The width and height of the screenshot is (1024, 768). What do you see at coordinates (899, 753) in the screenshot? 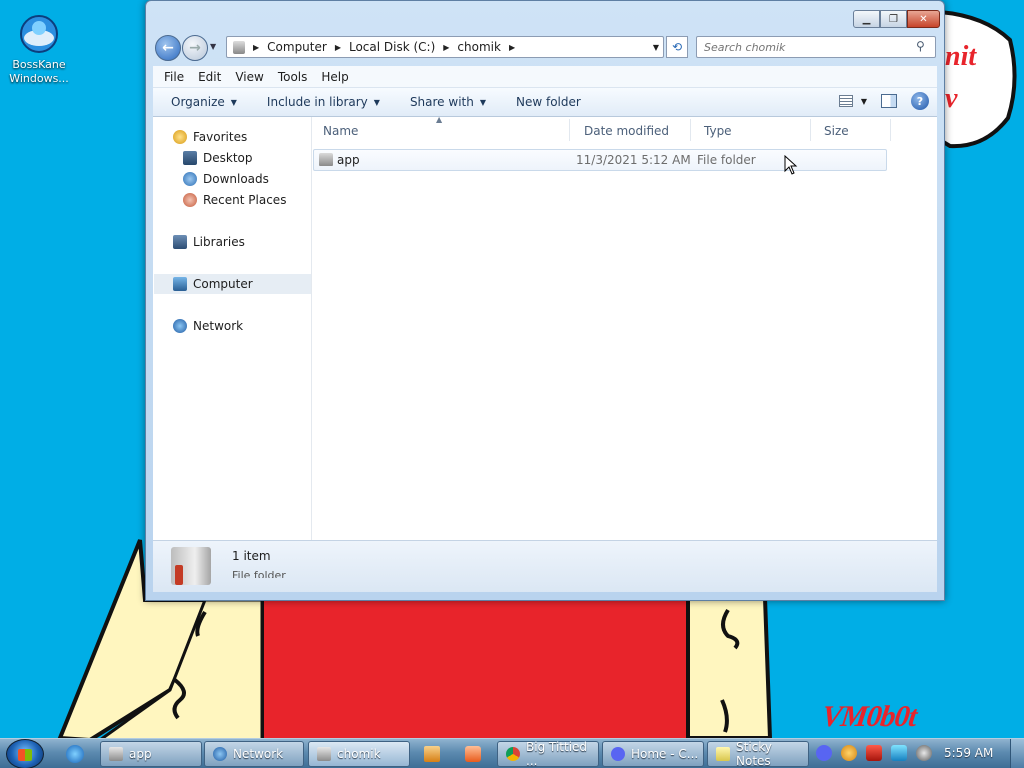
I see `display-tray-icon` at bounding box center [899, 753].